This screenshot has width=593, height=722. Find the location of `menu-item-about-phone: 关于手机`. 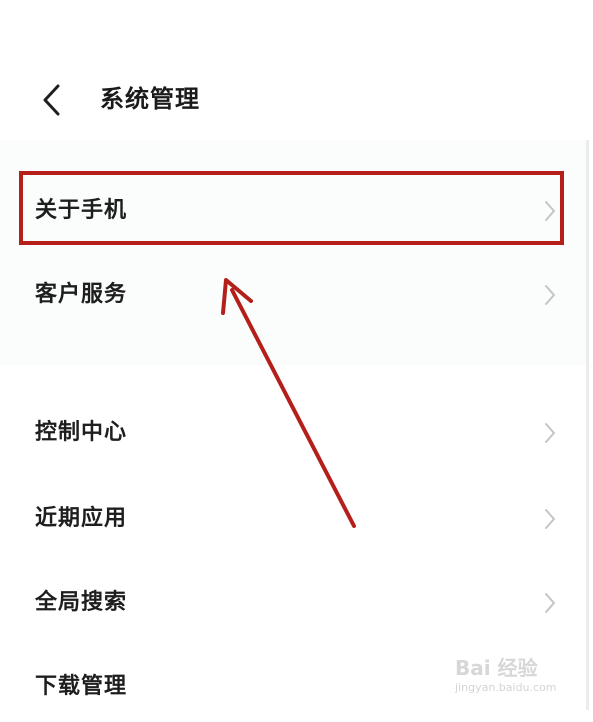

menu-item-about-phone: 关于手机 is located at coordinates (293, 211).